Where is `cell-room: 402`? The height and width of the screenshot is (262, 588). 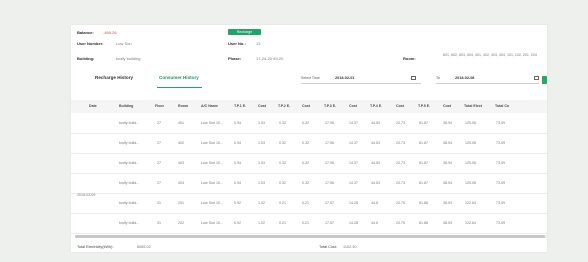
cell-room: 402 is located at coordinates (181, 143).